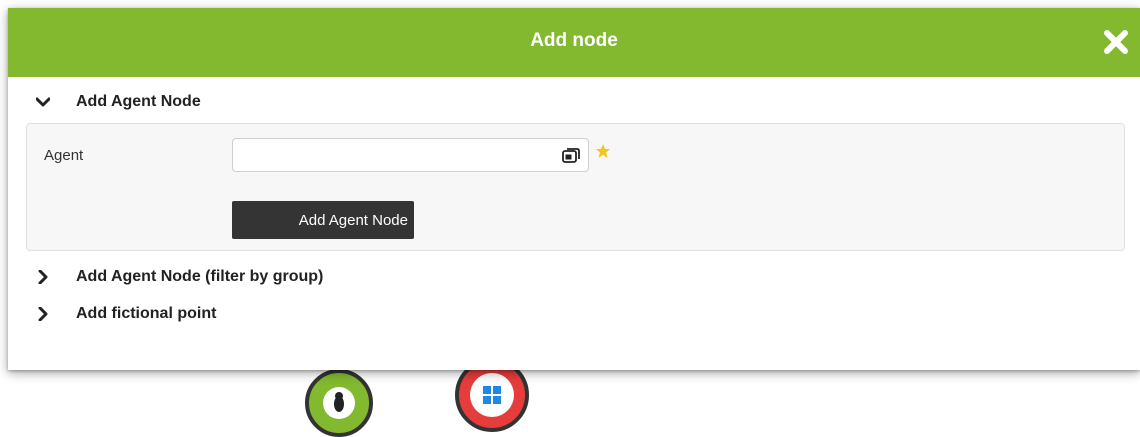 This screenshot has width=1140, height=437. Describe the element at coordinates (200, 276) in the screenshot. I see `section-label: Add Agent Node (filter by group)` at that location.